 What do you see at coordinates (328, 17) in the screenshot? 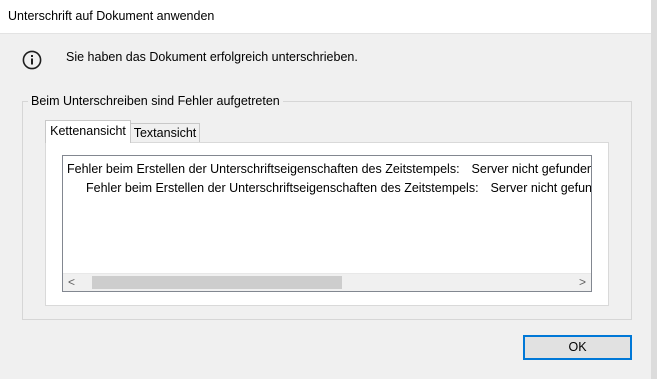
I see `title-bar: Unterschrift auf Dokument anwenden` at bounding box center [328, 17].